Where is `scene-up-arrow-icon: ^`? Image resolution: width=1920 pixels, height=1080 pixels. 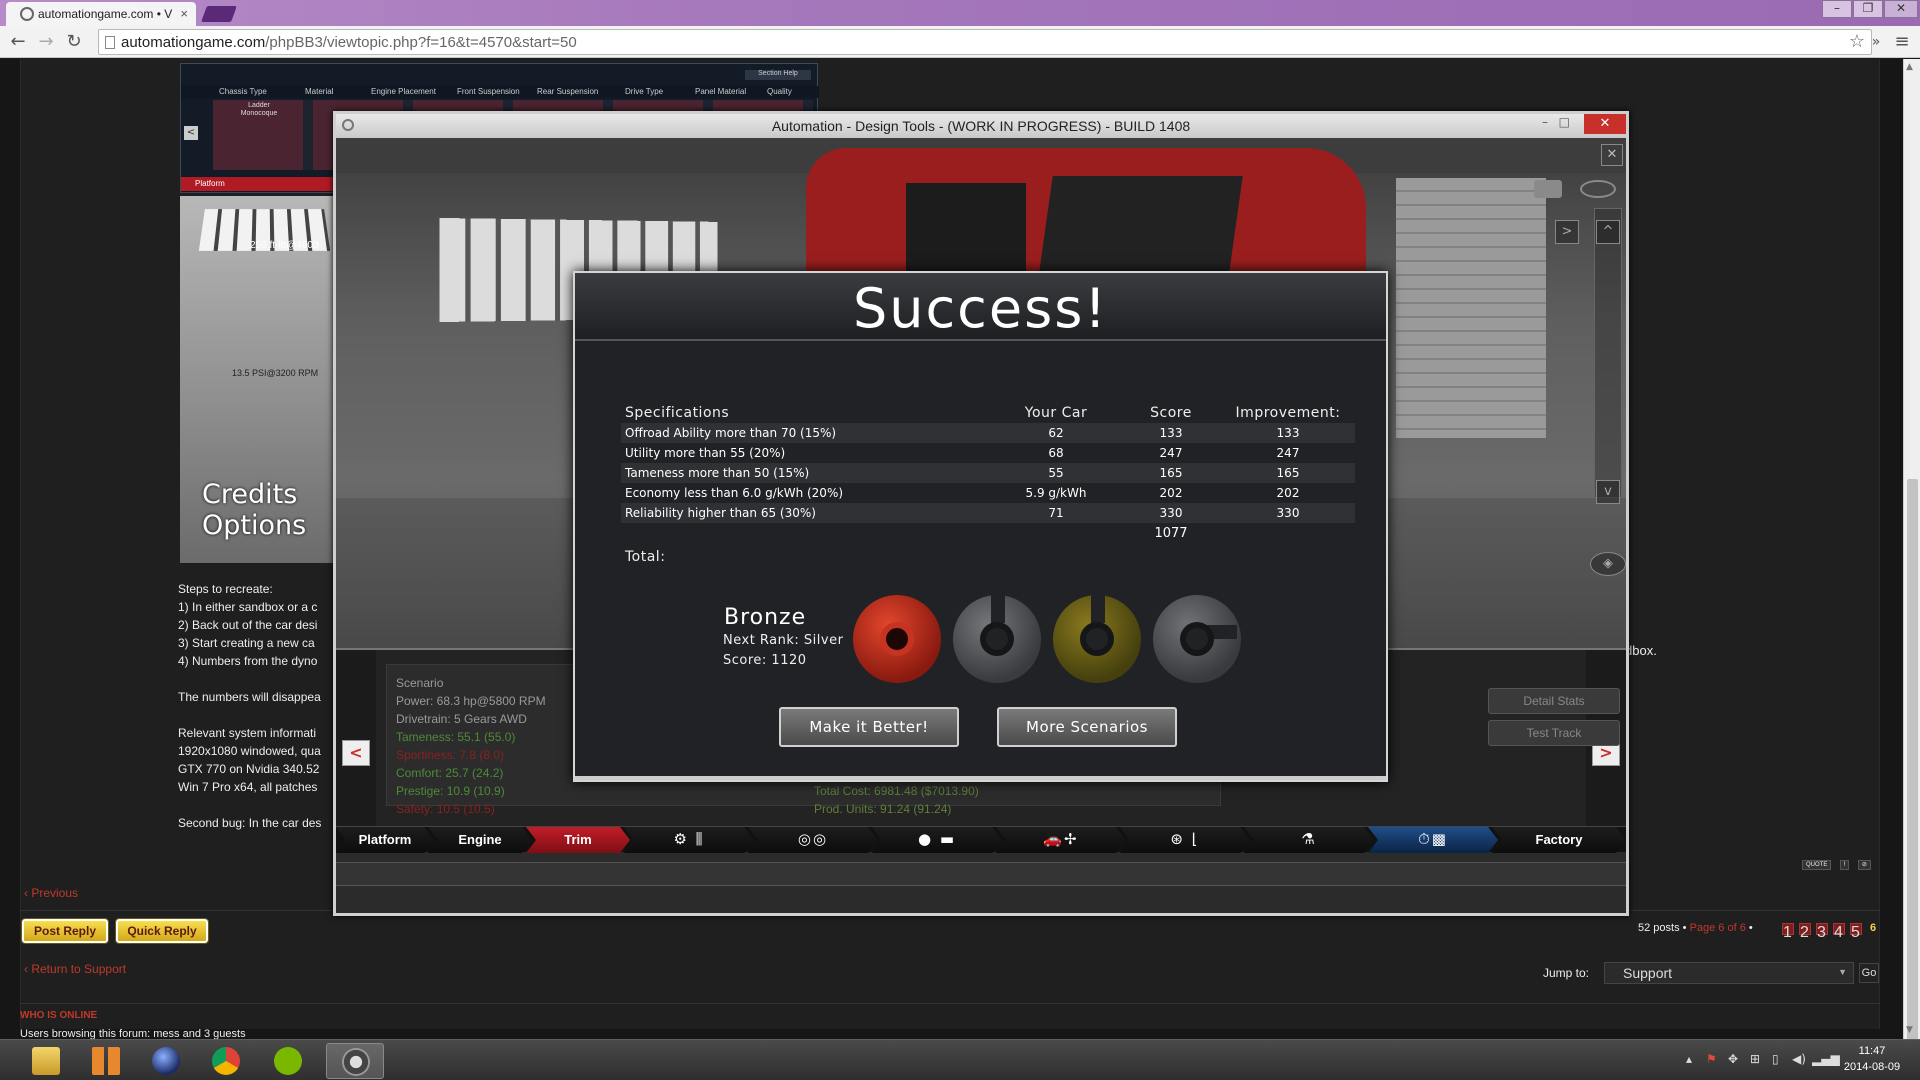
scene-up-arrow-icon: ^ is located at coordinates (1608, 232).